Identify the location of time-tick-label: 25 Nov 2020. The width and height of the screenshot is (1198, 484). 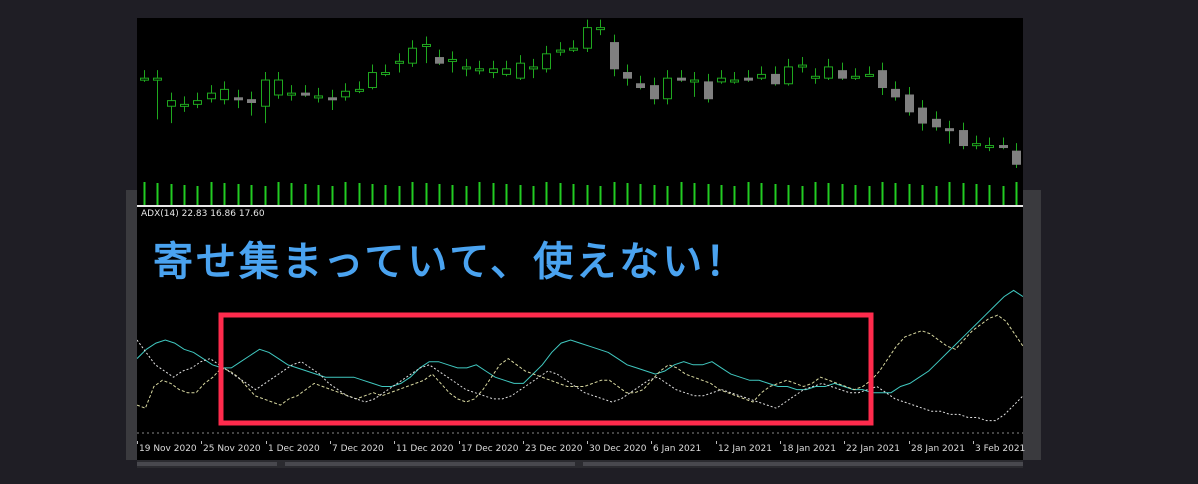
(232, 449).